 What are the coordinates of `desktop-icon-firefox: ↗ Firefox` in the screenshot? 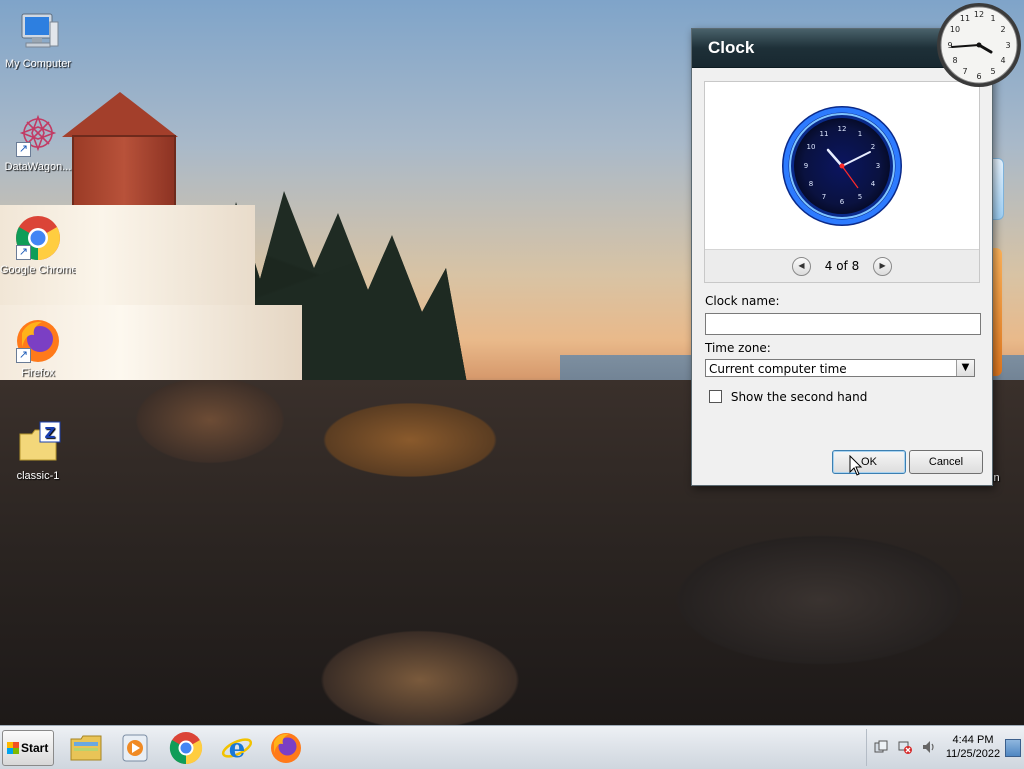 It's located at (38, 348).